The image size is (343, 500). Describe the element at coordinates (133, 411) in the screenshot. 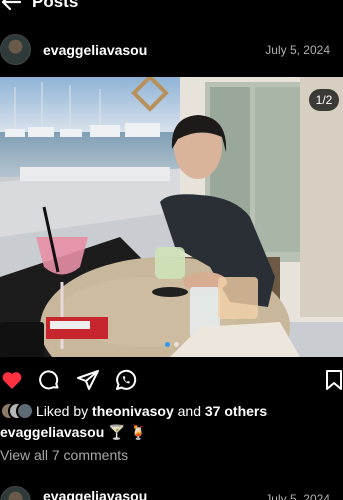

I see `liker-username: theonivasoy` at that location.